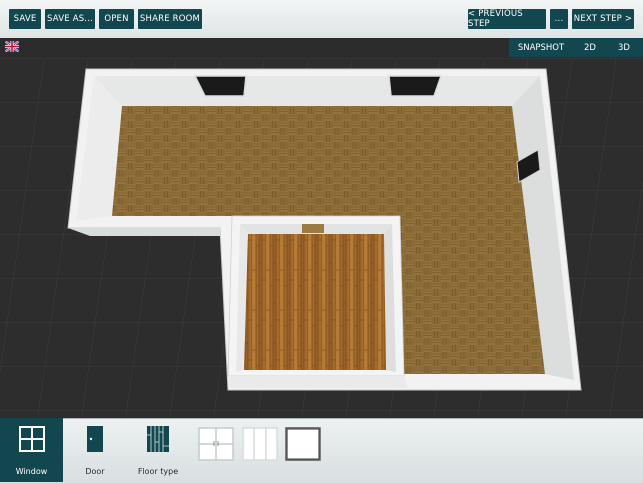 This screenshot has width=643, height=483. I want to click on snapshot-button: SNAPSHOT, so click(541, 47).